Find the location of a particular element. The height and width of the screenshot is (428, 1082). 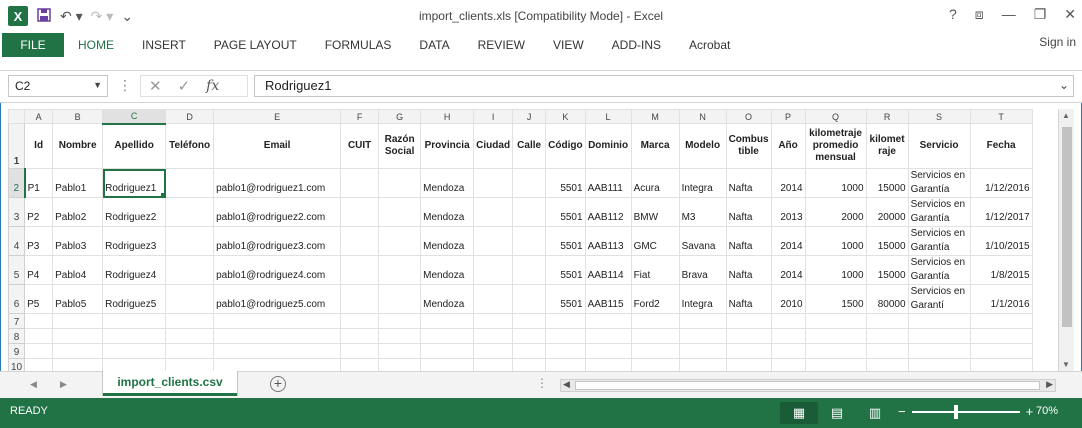

header-cell: Calle is located at coordinates (529, 146).